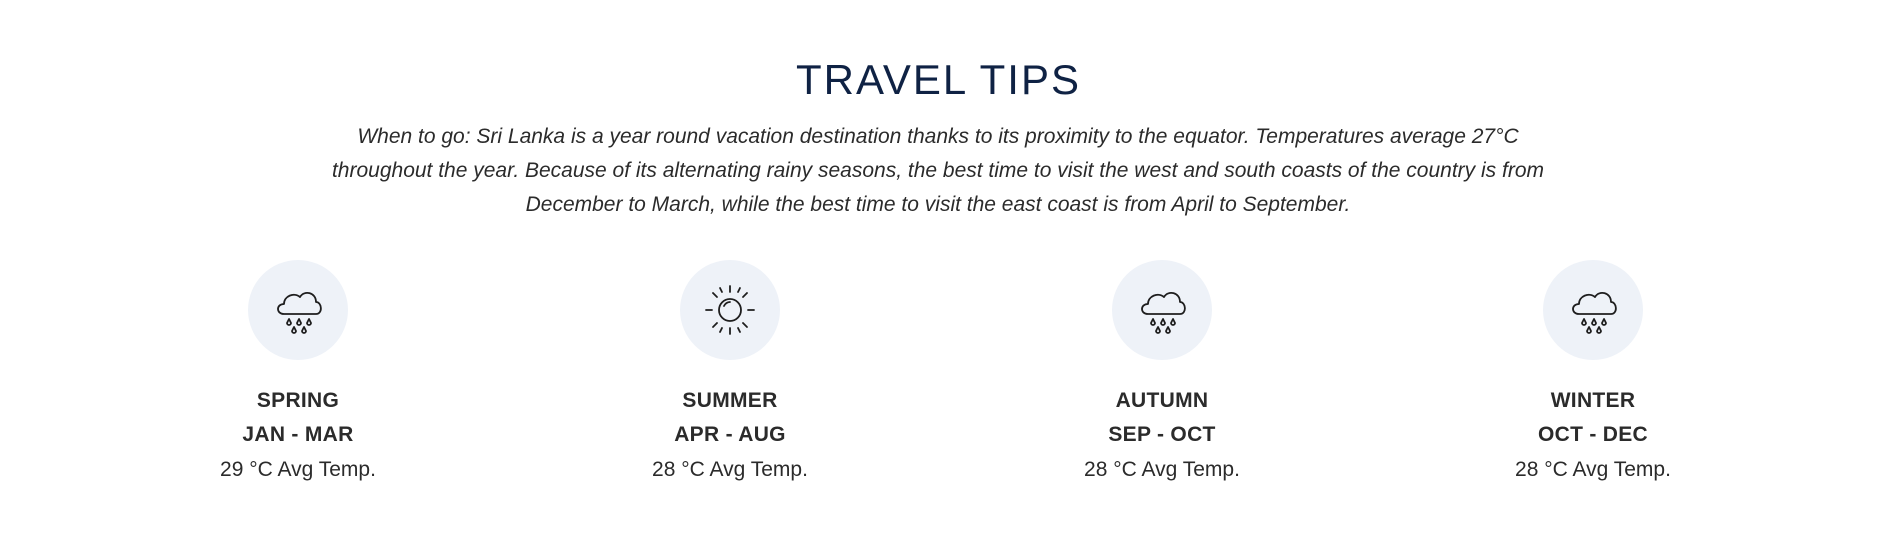 The width and height of the screenshot is (1877, 535). Describe the element at coordinates (1162, 374) in the screenshot. I see `season-card-autumn: AUTUMN SEP - OCT 28 °C Avg Temp.` at that location.